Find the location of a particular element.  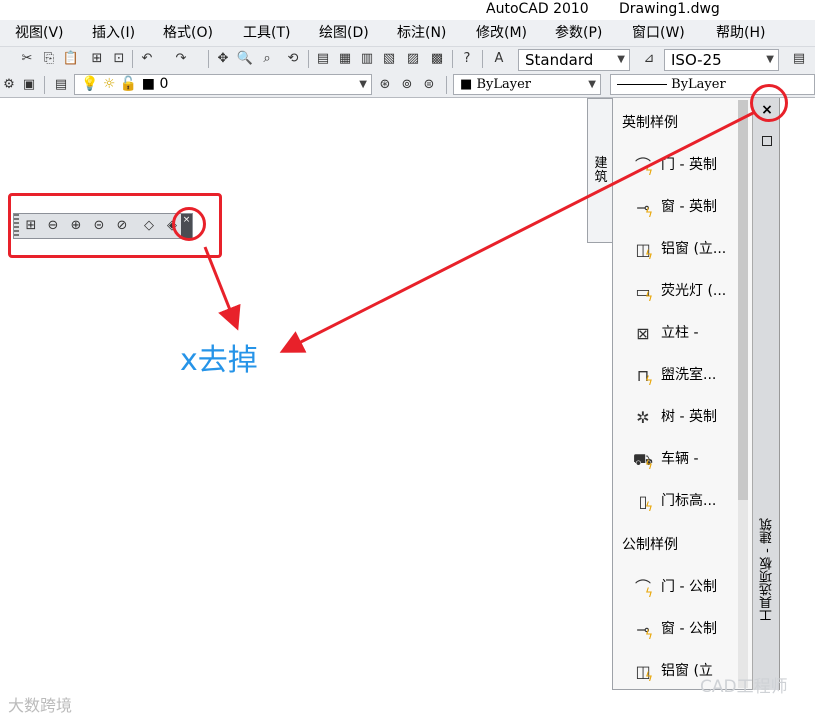

annotation-label: x去掉 is located at coordinates (219, 360).